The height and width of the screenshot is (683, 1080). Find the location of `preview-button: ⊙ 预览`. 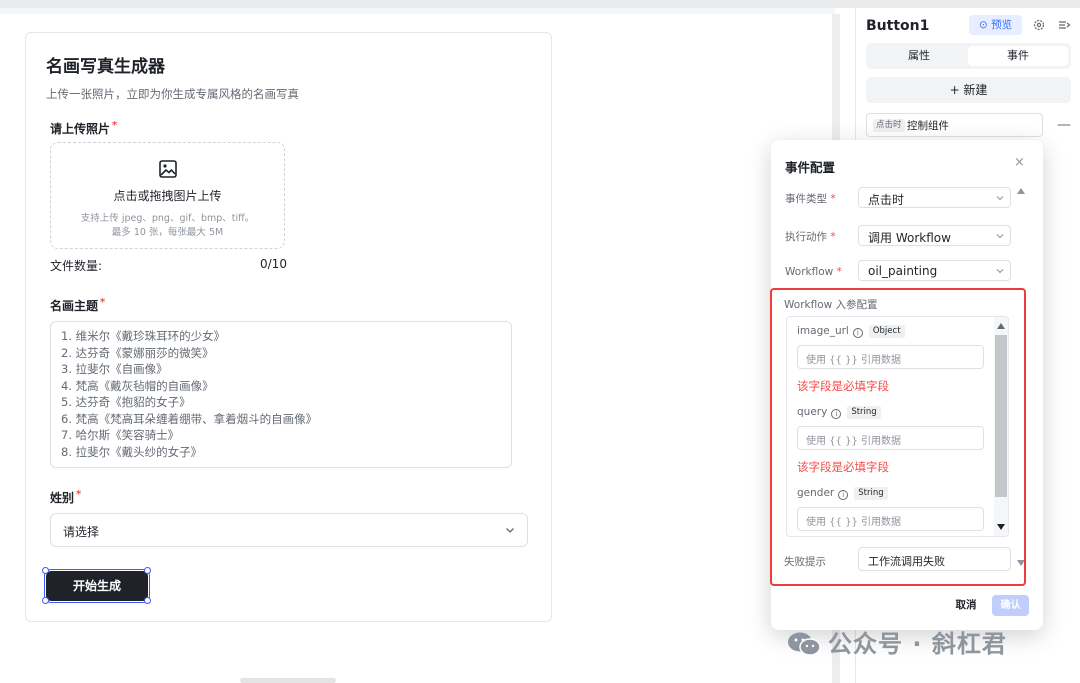

preview-button: ⊙ 预览 is located at coordinates (995, 25).